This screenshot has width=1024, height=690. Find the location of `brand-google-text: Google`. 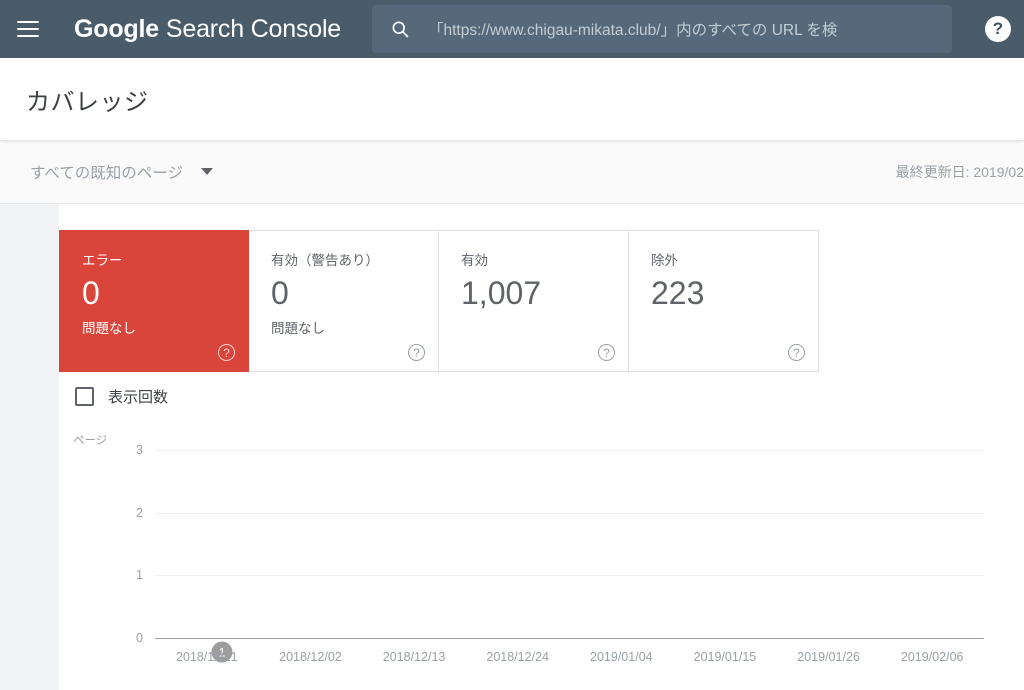

brand-google-text: Google is located at coordinates (116, 28).